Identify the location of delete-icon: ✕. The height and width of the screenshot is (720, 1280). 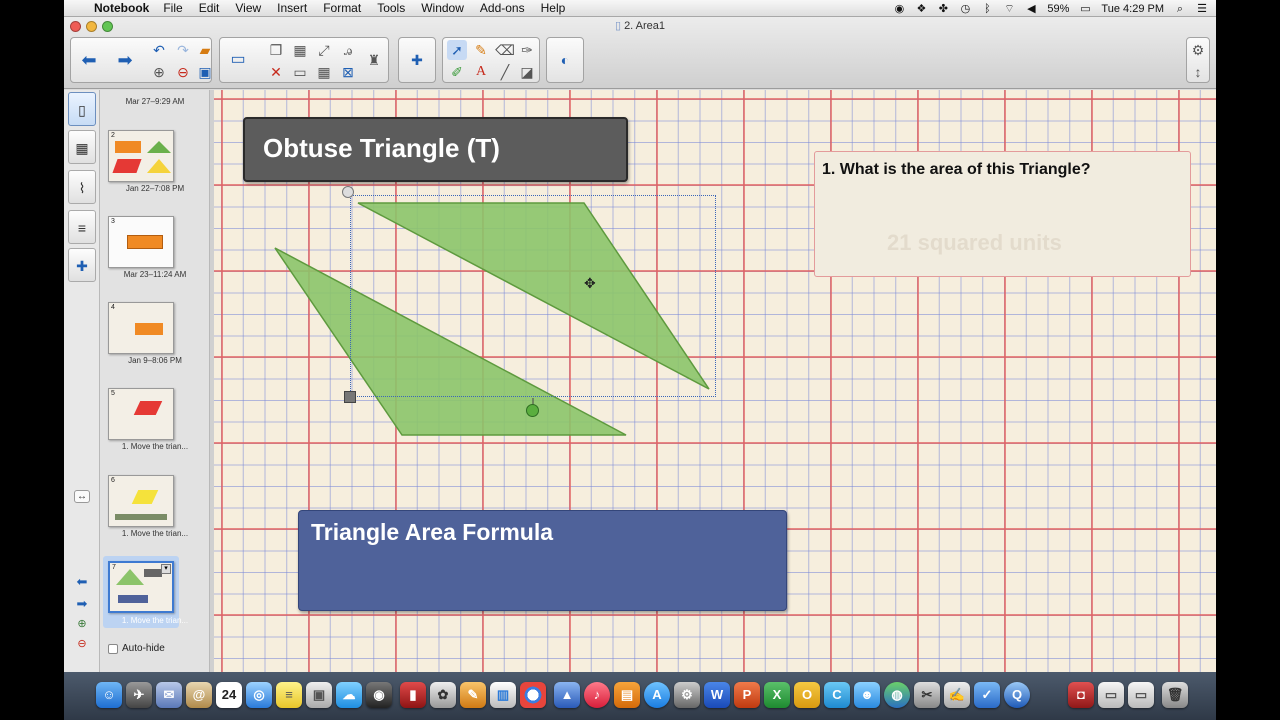
(276, 72).